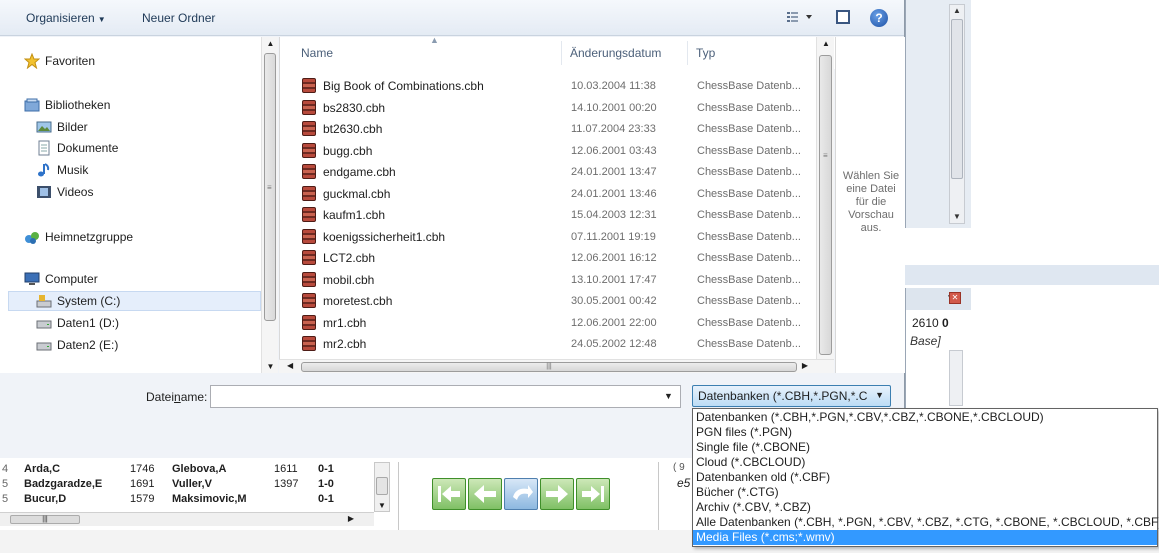  I want to click on subwindow-scrollbar, so click(956, 378).